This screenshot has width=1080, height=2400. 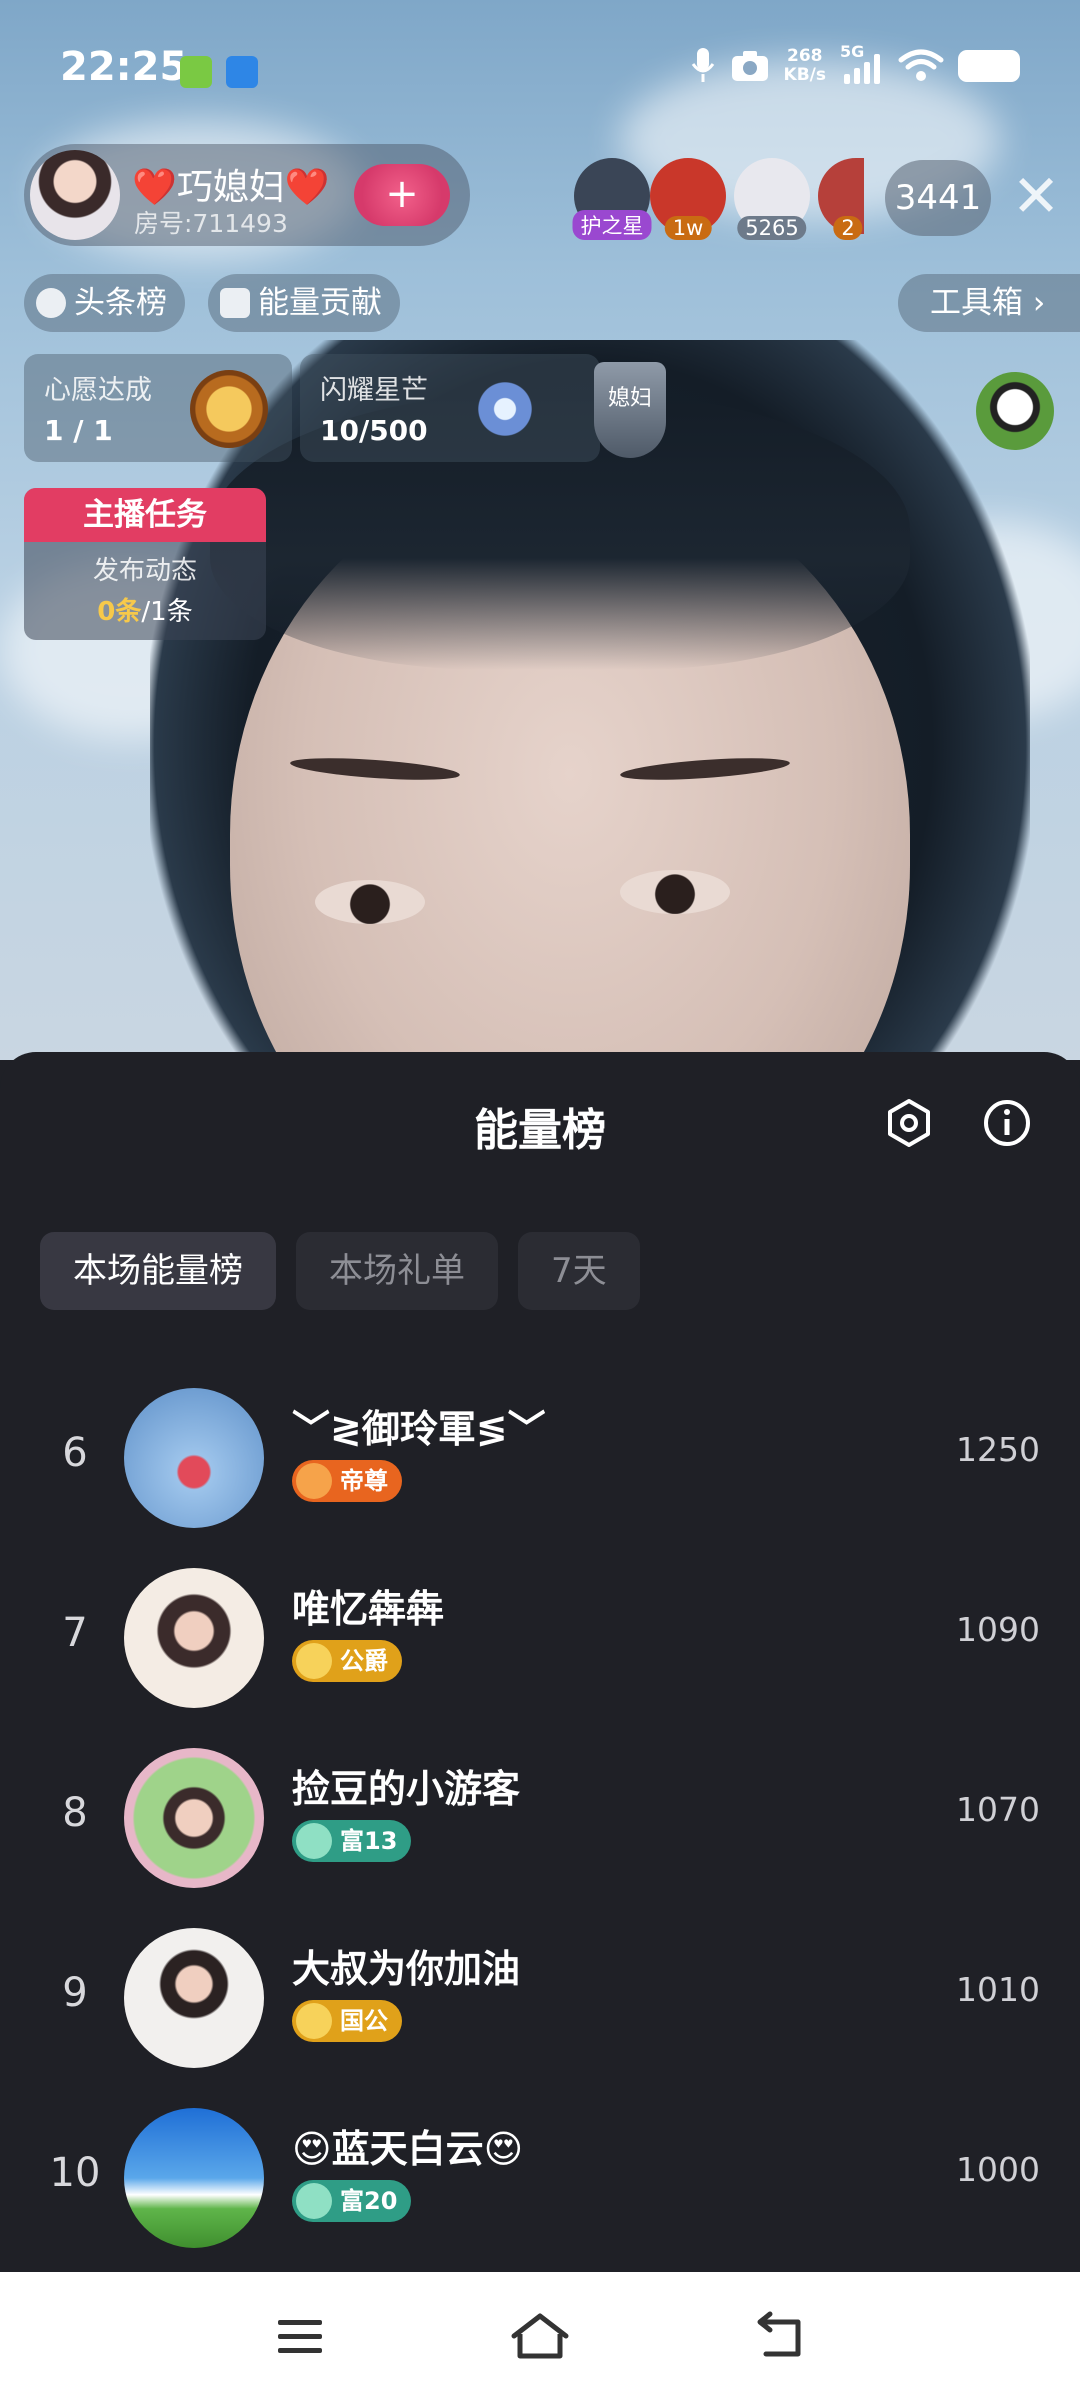 I want to click on star-title: 闪耀星芒, so click(x=374, y=390).